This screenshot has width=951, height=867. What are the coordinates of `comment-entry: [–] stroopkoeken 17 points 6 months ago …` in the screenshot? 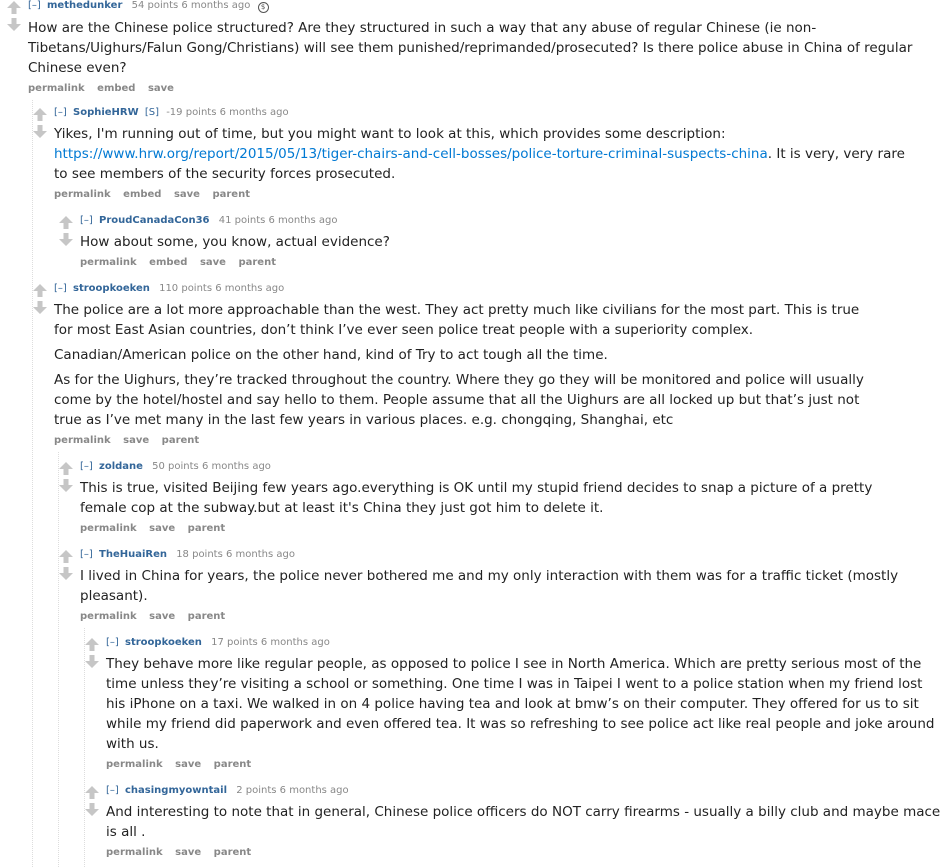 It's located at (526, 703).